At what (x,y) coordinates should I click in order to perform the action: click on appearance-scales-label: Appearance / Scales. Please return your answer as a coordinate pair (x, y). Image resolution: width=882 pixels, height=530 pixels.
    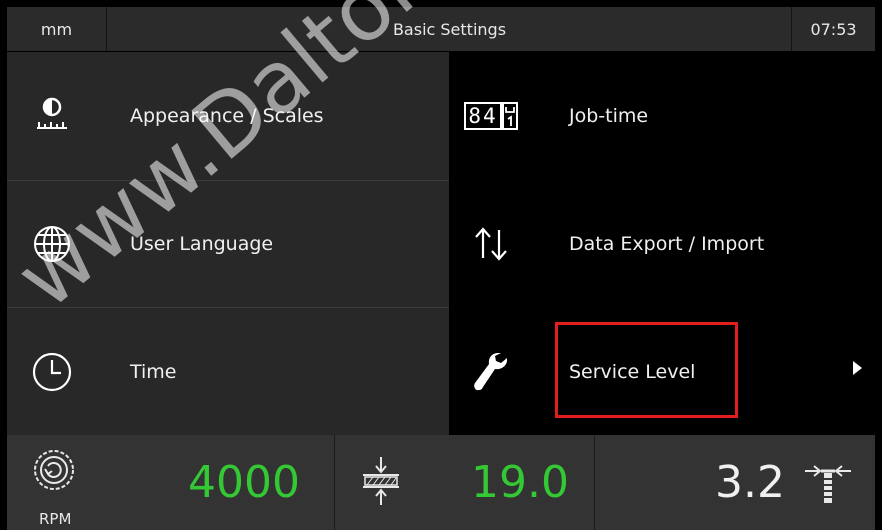
    Looking at the image, I should click on (227, 116).